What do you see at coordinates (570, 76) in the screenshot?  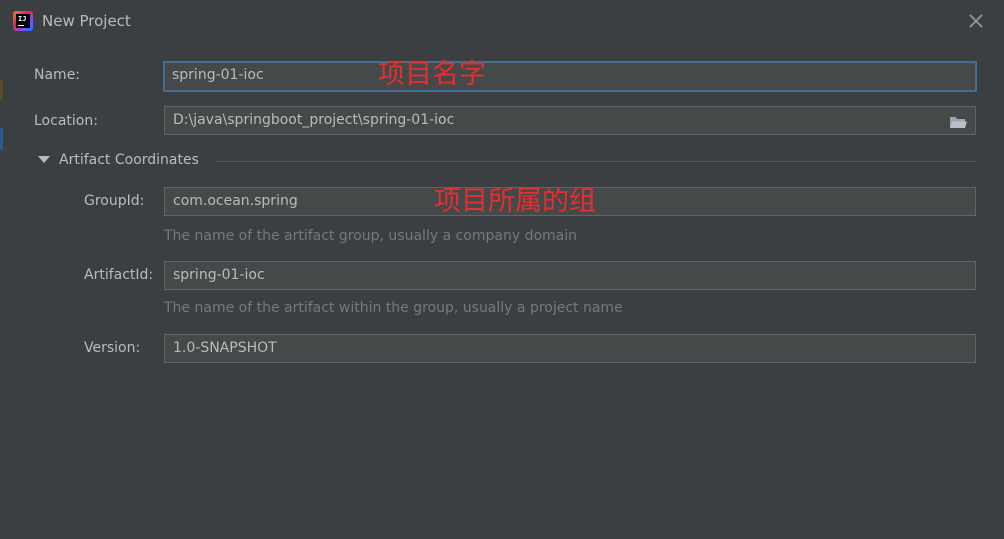 I see `name-field: spring-01-ioc` at bounding box center [570, 76].